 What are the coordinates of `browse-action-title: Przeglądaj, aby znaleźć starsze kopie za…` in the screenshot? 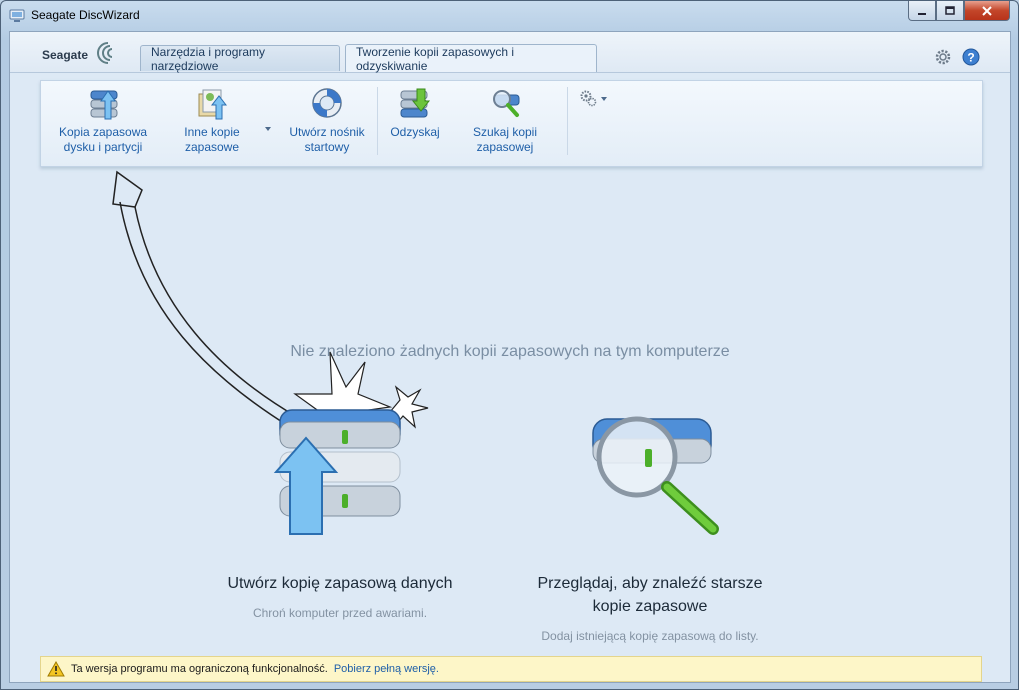 It's located at (650, 595).